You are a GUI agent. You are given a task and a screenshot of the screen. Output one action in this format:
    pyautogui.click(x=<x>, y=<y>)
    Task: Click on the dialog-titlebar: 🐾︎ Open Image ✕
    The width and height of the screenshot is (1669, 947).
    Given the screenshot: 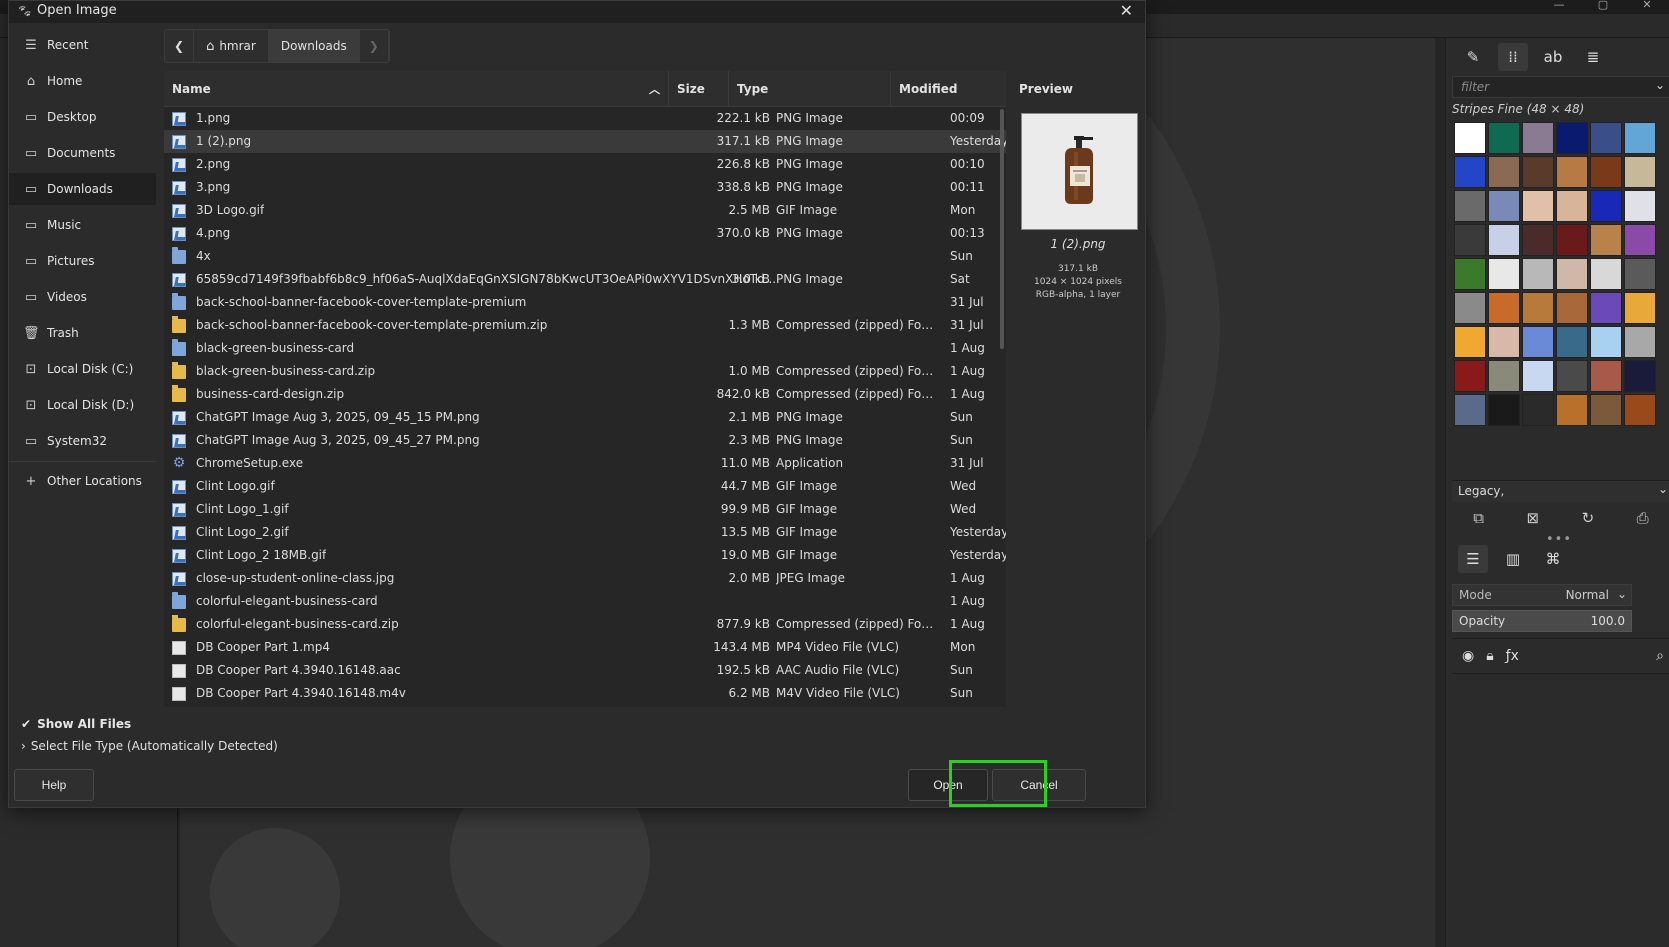 What is the action you would take?
    pyautogui.click(x=577, y=12)
    